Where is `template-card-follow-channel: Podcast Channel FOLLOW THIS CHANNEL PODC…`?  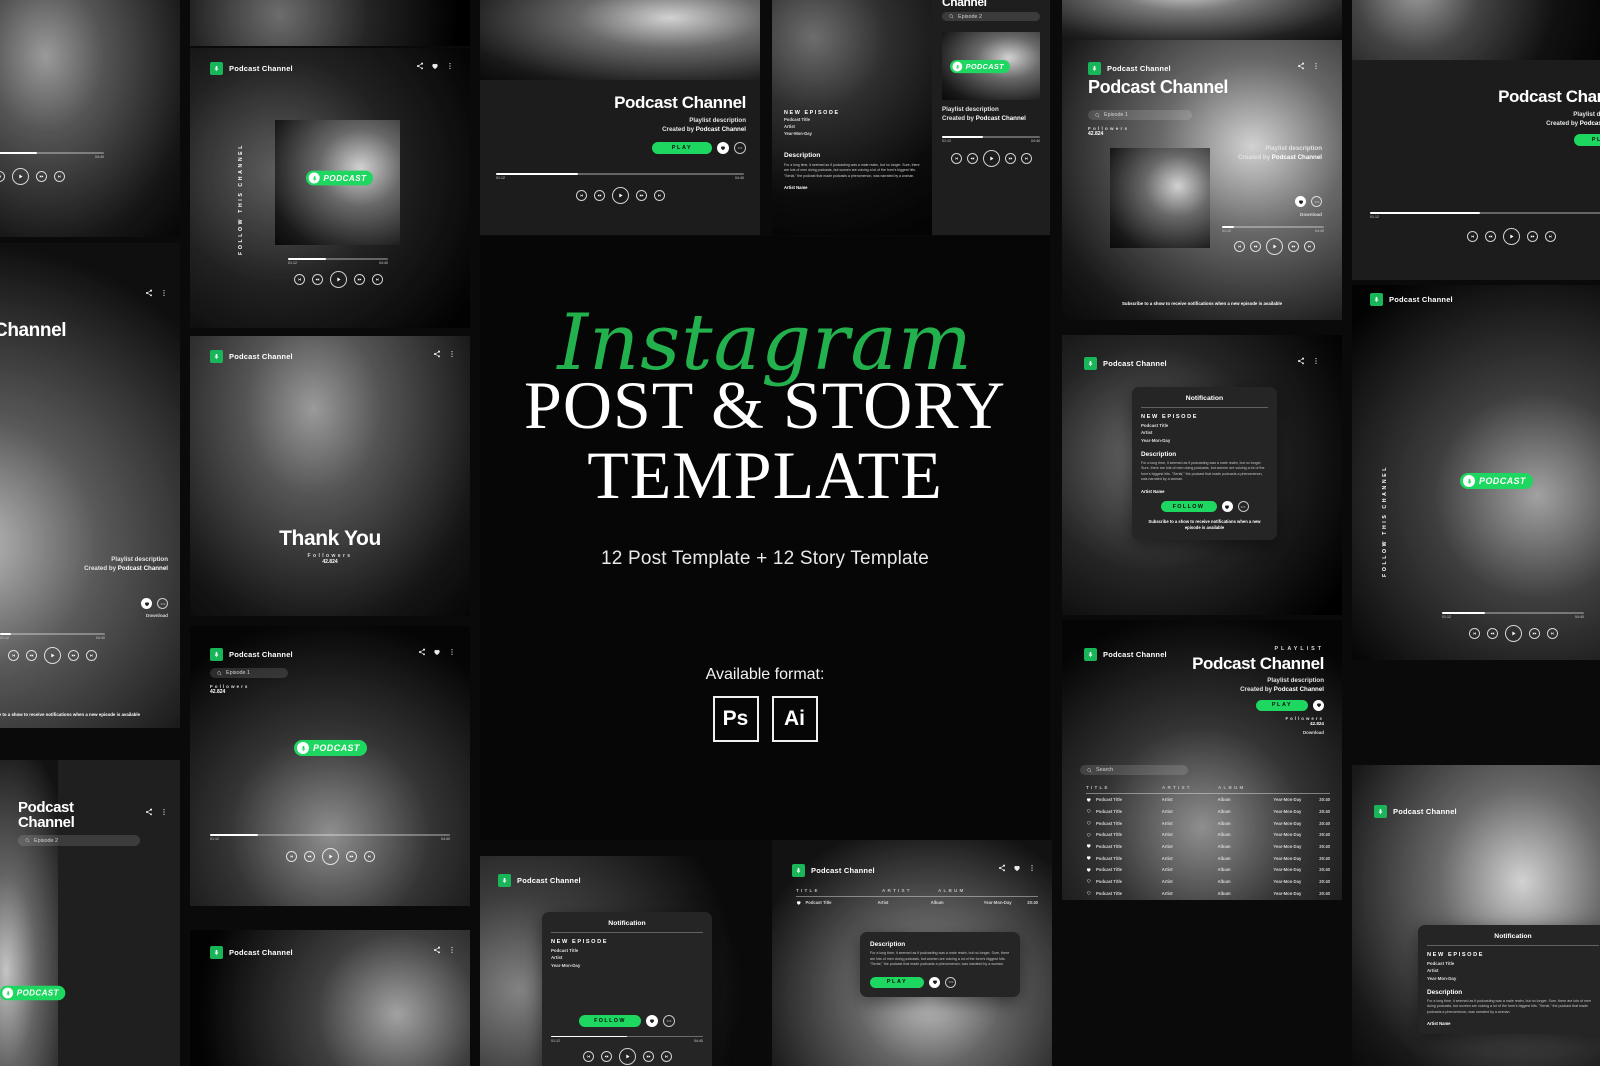
template-card-follow-channel: Podcast Channel FOLLOW THIS CHANNEL PODC… is located at coordinates (330, 188).